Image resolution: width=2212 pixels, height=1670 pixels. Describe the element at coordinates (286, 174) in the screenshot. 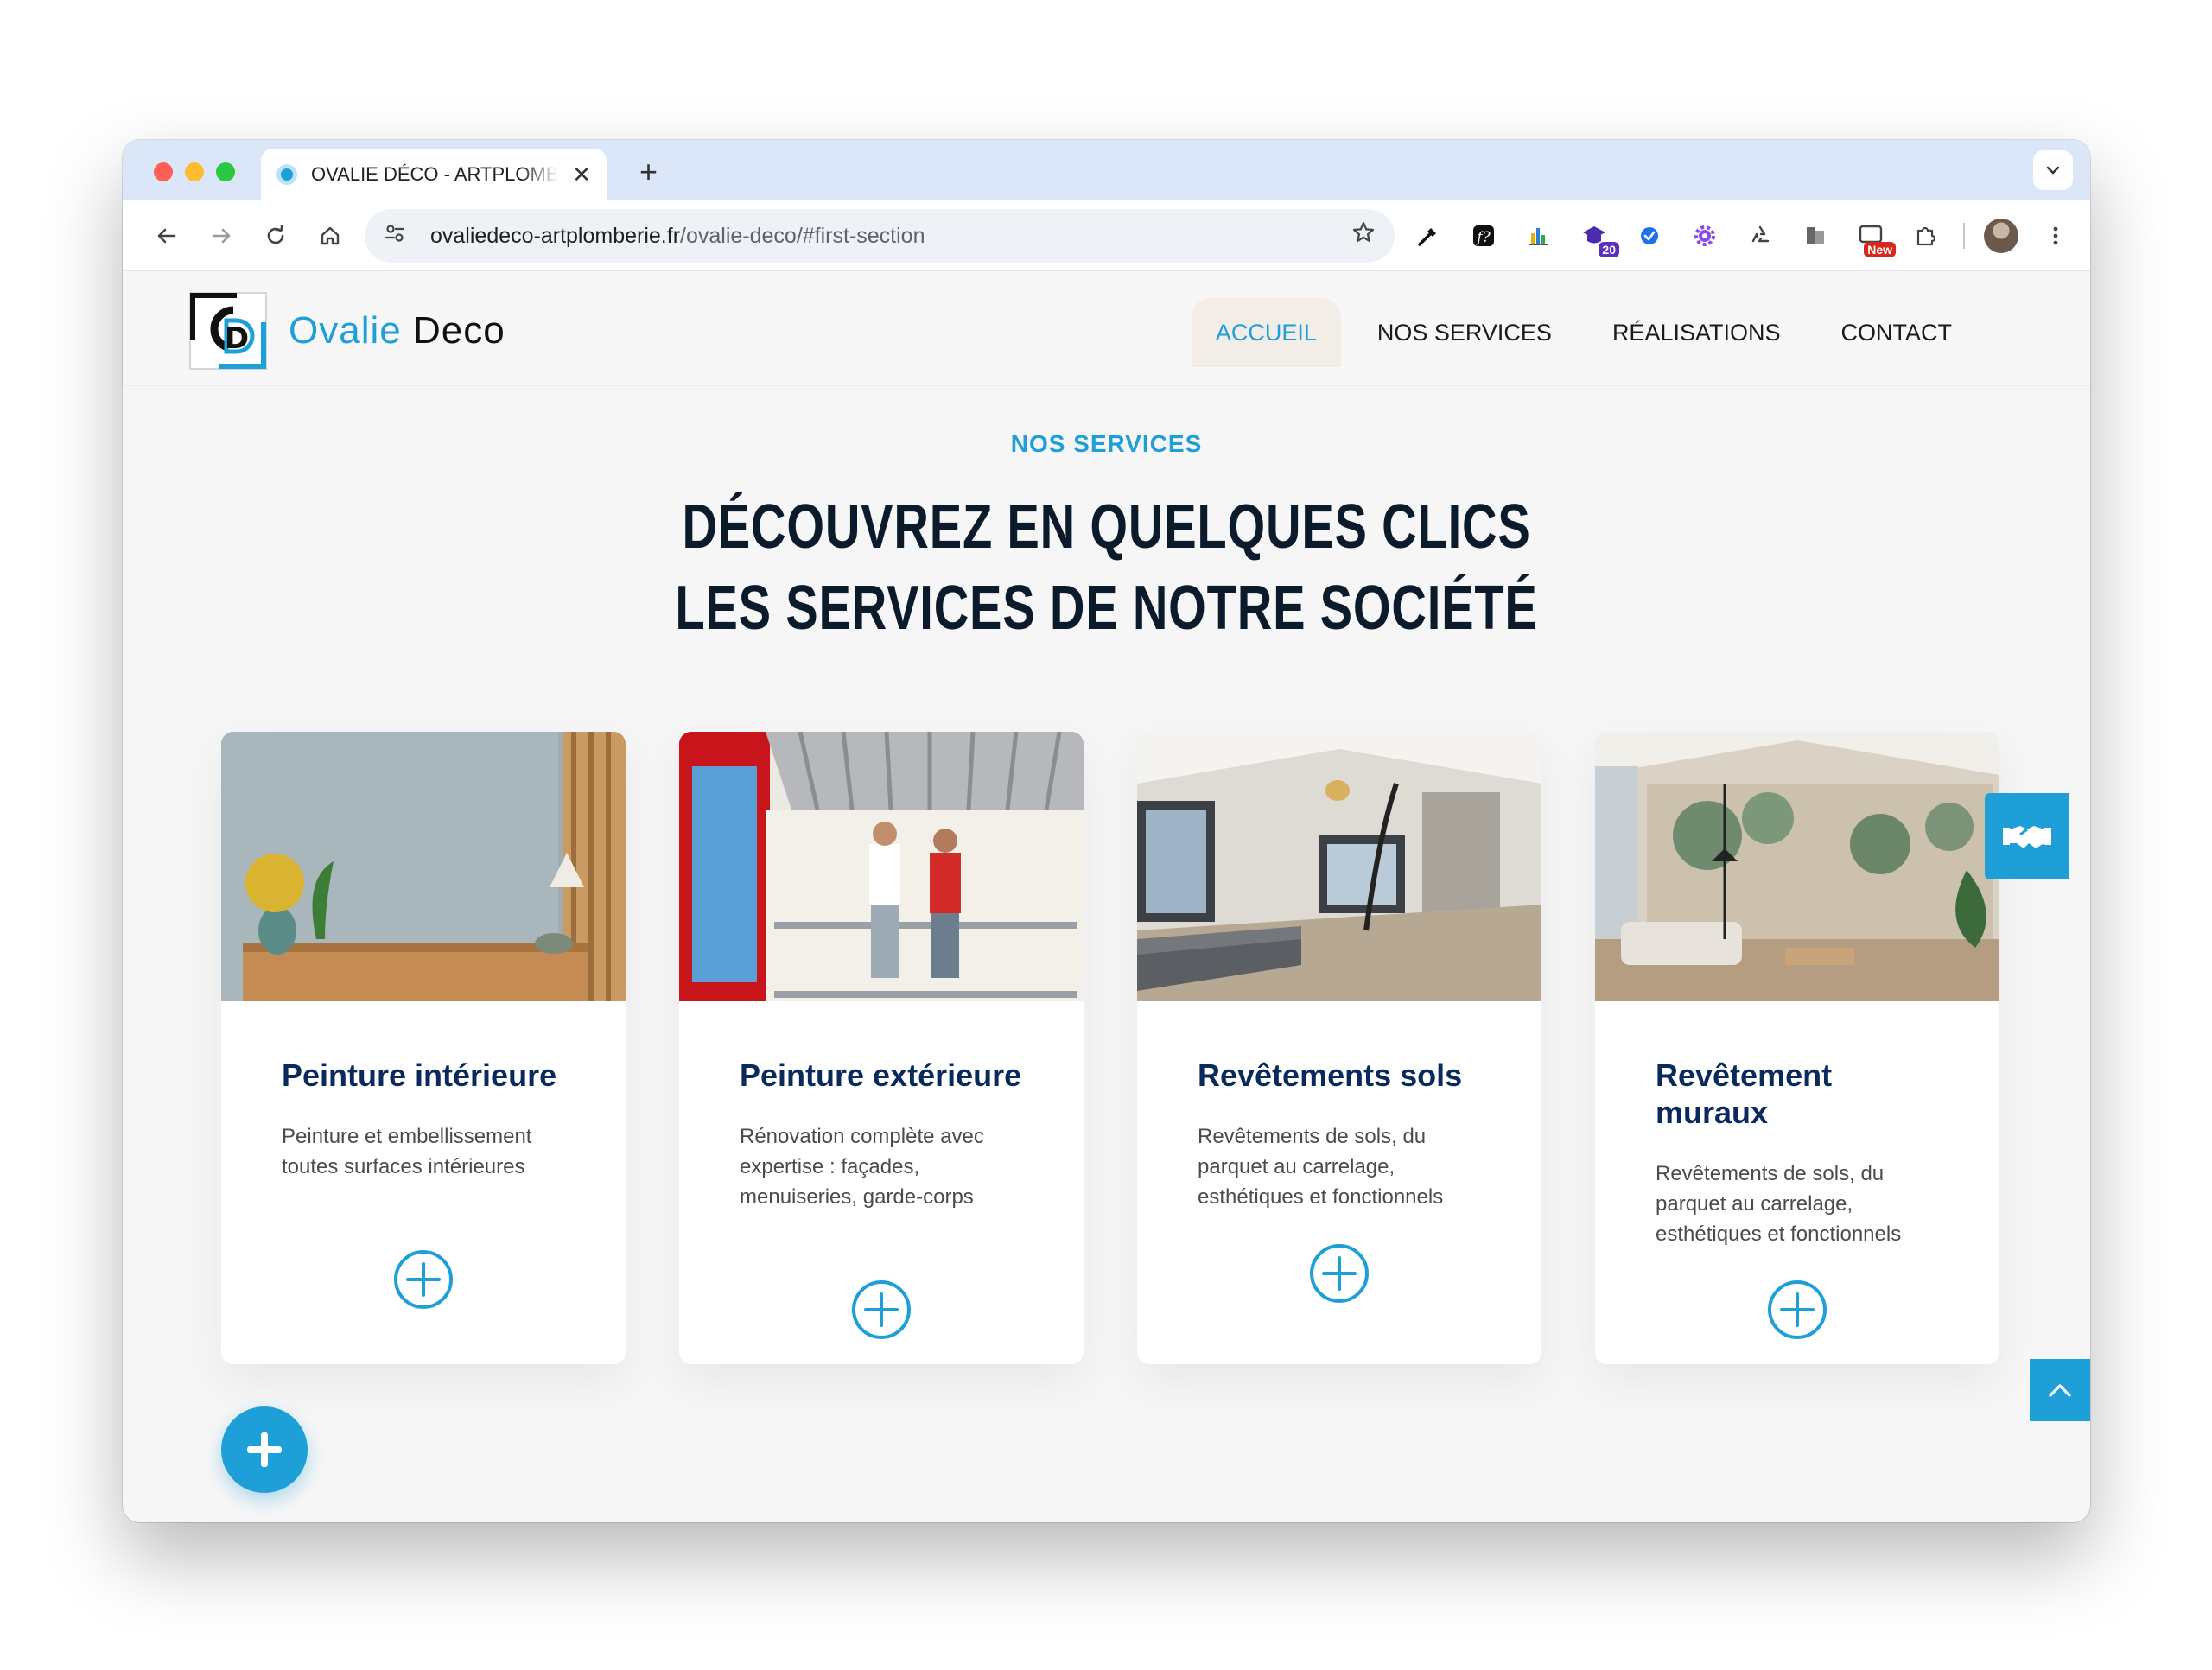

I see `site-favicon-icon` at that location.